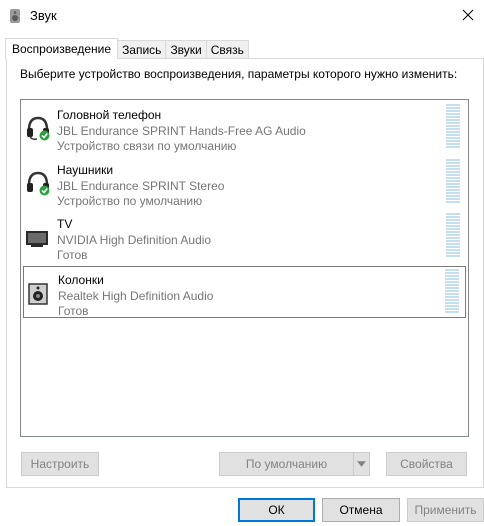 This screenshot has width=484, height=526. What do you see at coordinates (426, 464) in the screenshot?
I see `properties-button: Свойства` at bounding box center [426, 464].